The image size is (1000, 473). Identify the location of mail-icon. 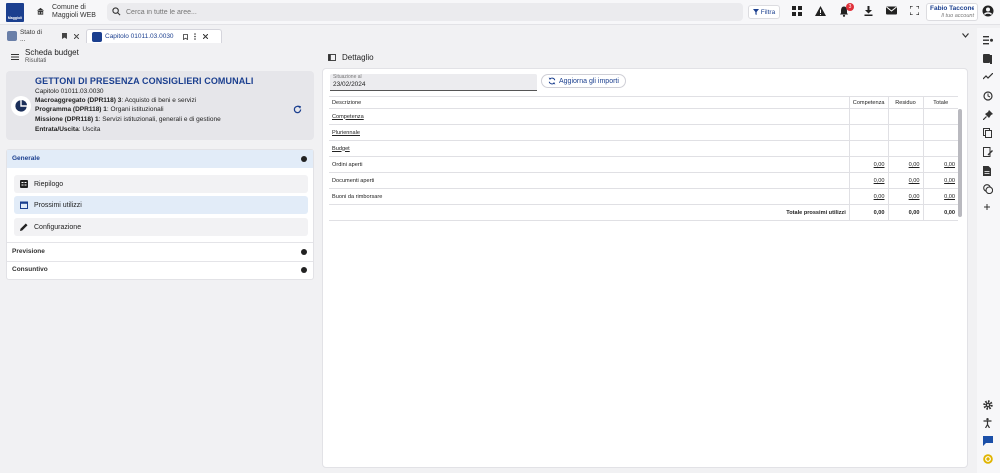
(891, 10).